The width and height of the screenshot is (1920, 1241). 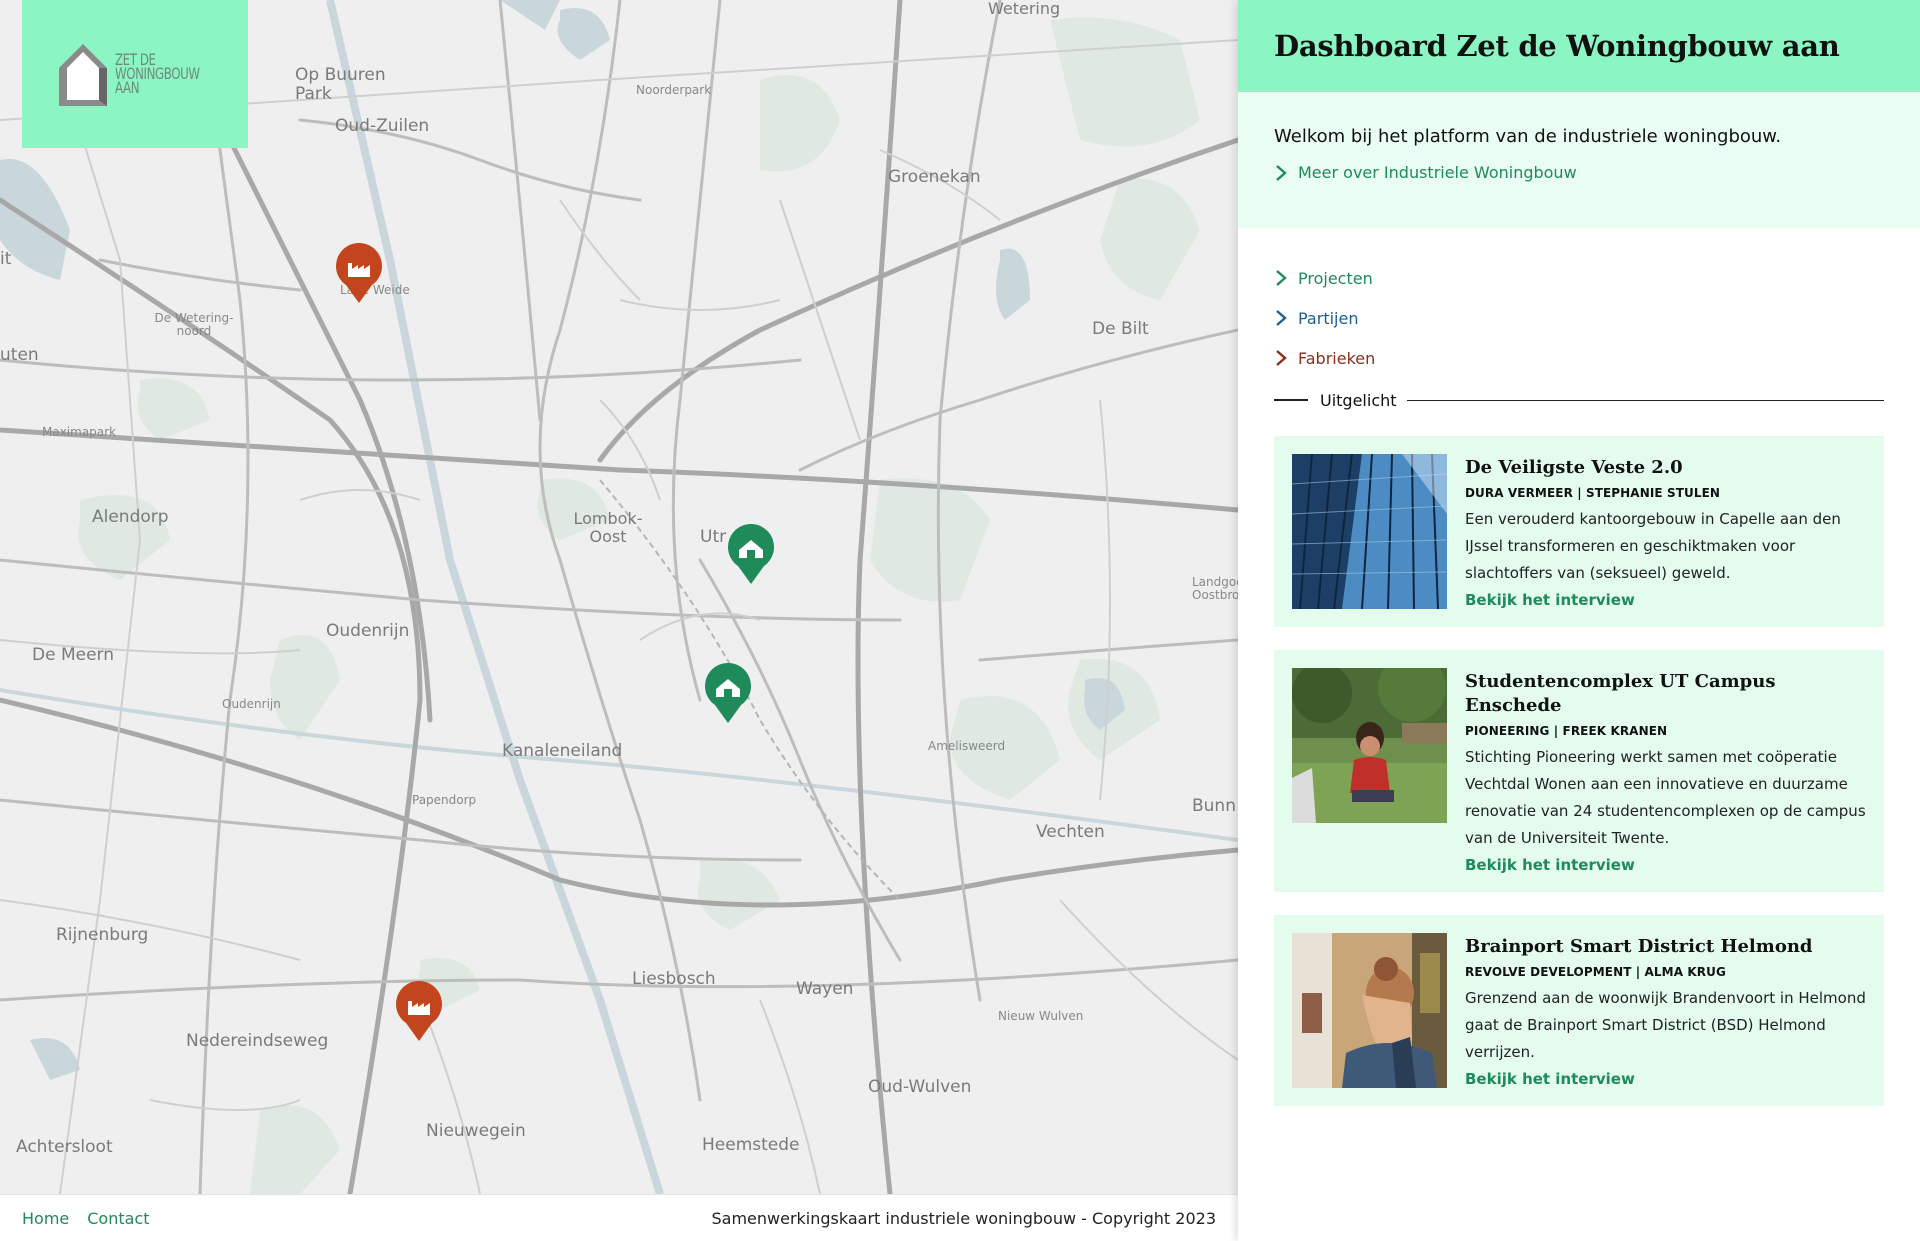 What do you see at coordinates (45, 1218) in the screenshot?
I see `footer-home-link: Home` at bounding box center [45, 1218].